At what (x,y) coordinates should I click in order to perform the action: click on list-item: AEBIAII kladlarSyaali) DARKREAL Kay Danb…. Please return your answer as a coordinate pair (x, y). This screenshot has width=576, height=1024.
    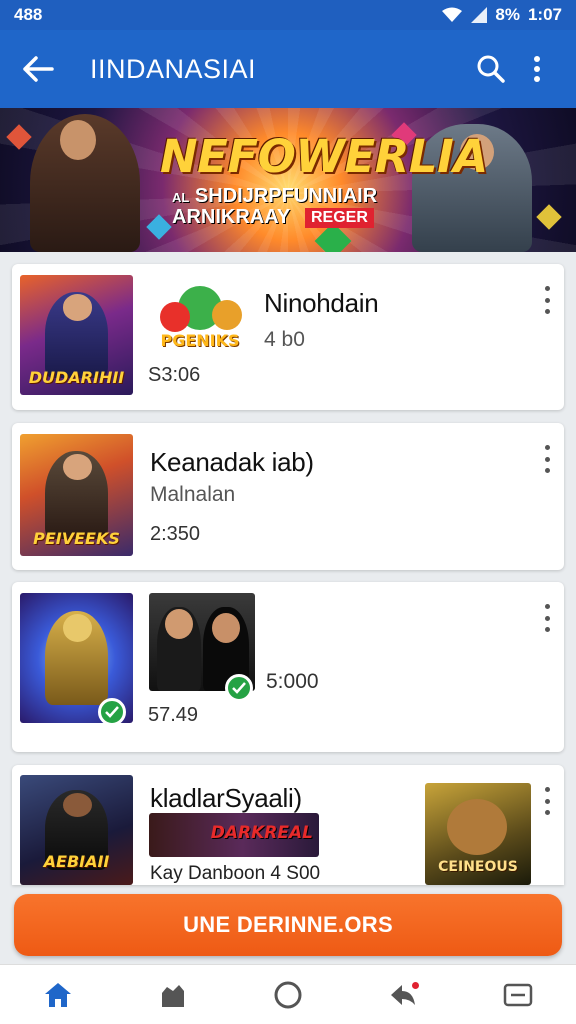
    Looking at the image, I should click on (288, 825).